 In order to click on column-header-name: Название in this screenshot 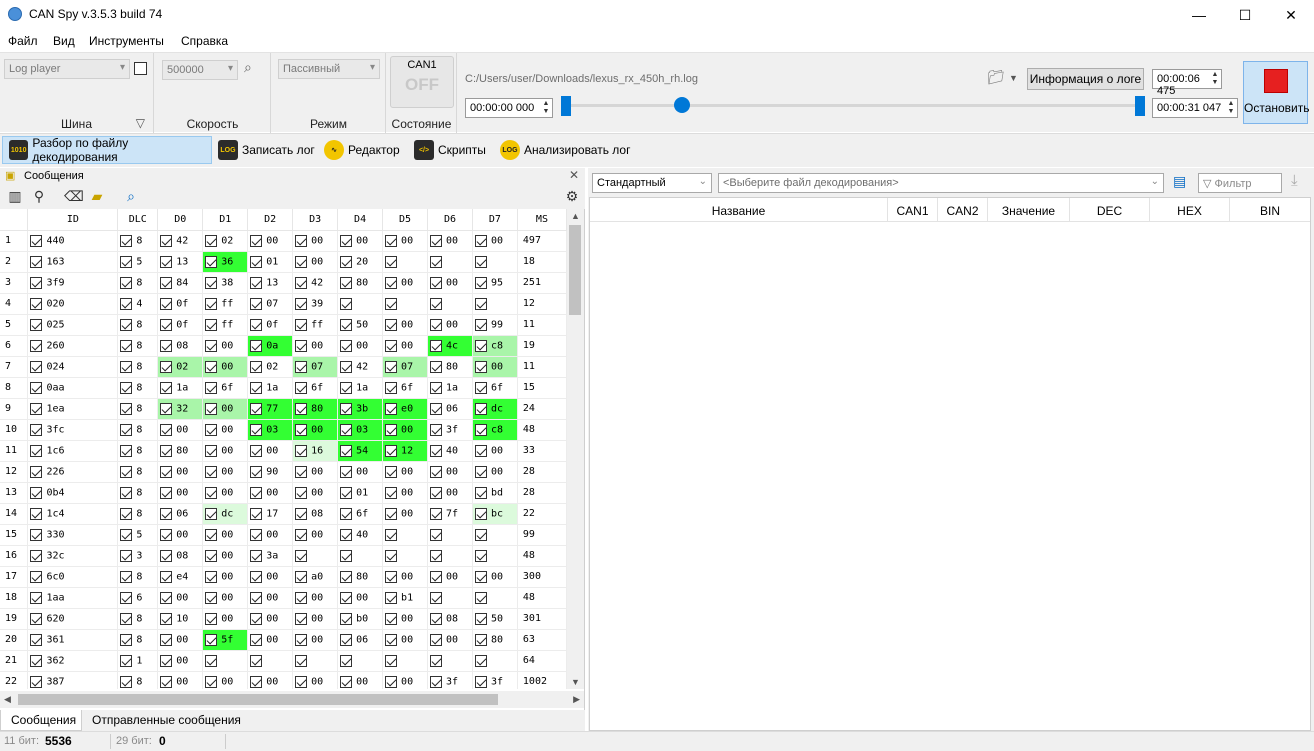, I will do `click(739, 210)`.